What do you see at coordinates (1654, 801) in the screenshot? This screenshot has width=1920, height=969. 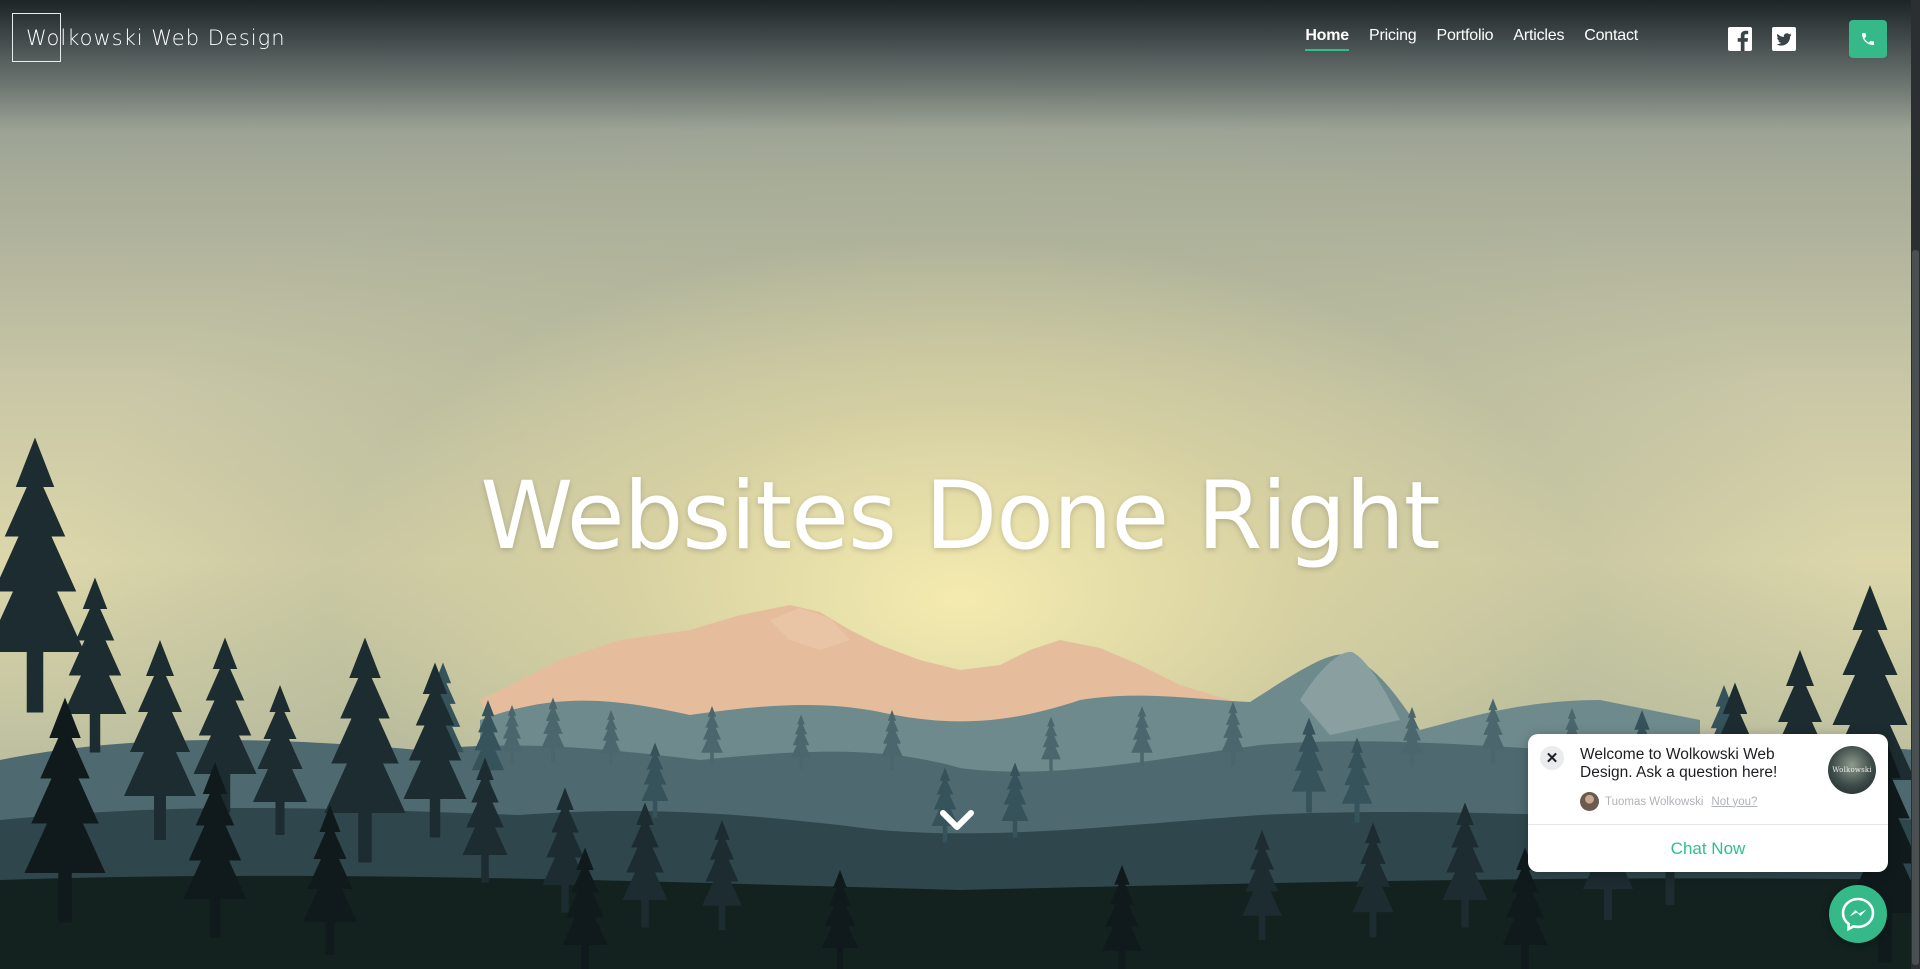 I see `agent-name: Tuomas Wolkowski` at bounding box center [1654, 801].